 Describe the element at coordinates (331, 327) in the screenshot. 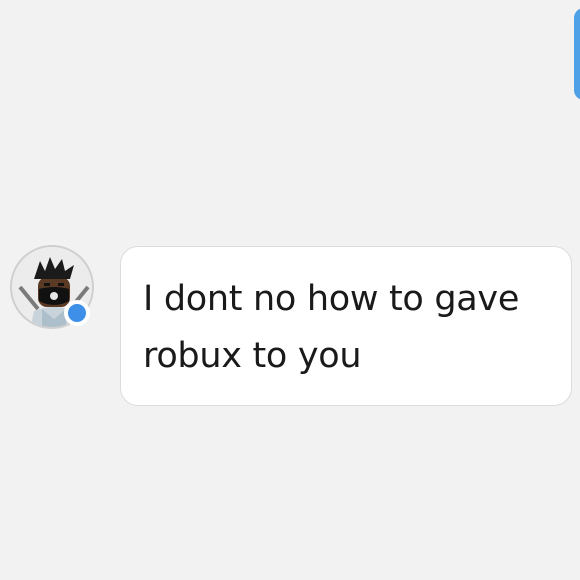

I see `message-text: I dont no how to gave robux to you` at that location.